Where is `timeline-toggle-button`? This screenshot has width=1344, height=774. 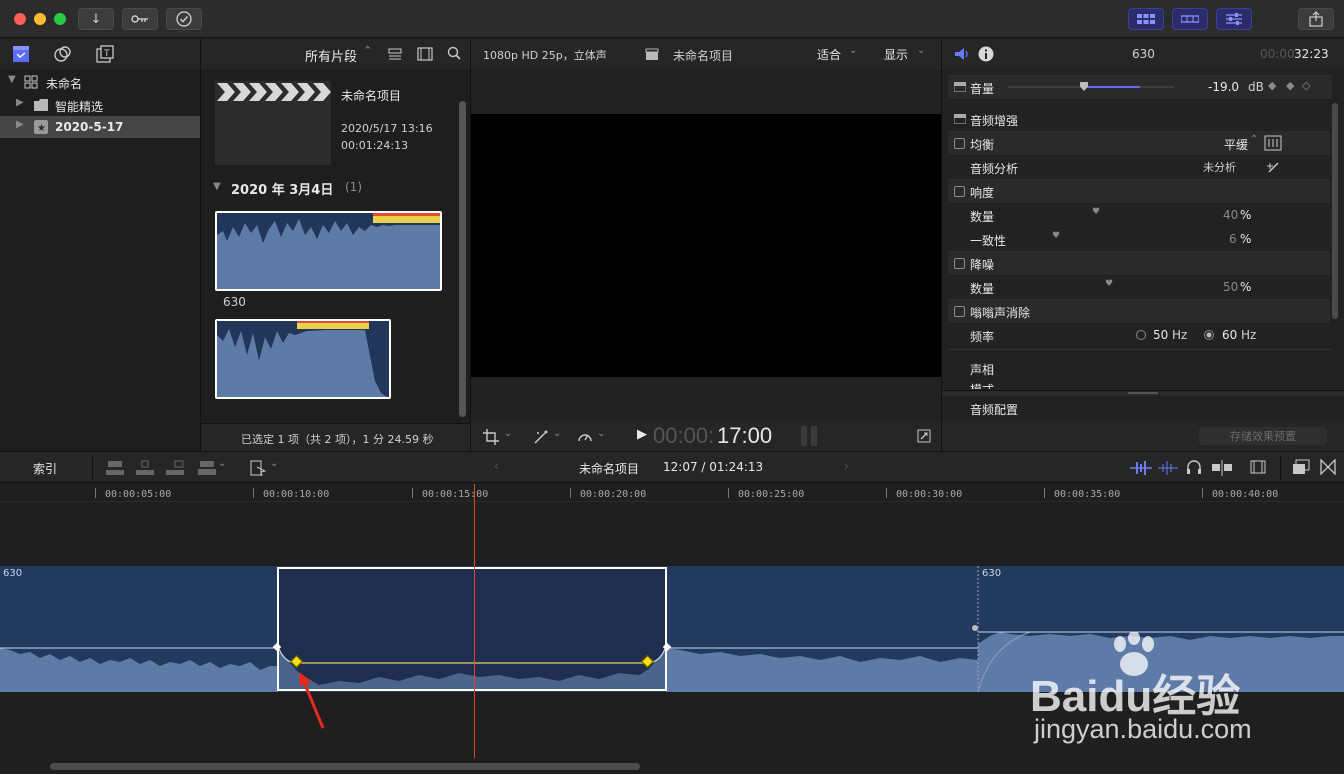
timeline-toggle-button is located at coordinates (1190, 19).